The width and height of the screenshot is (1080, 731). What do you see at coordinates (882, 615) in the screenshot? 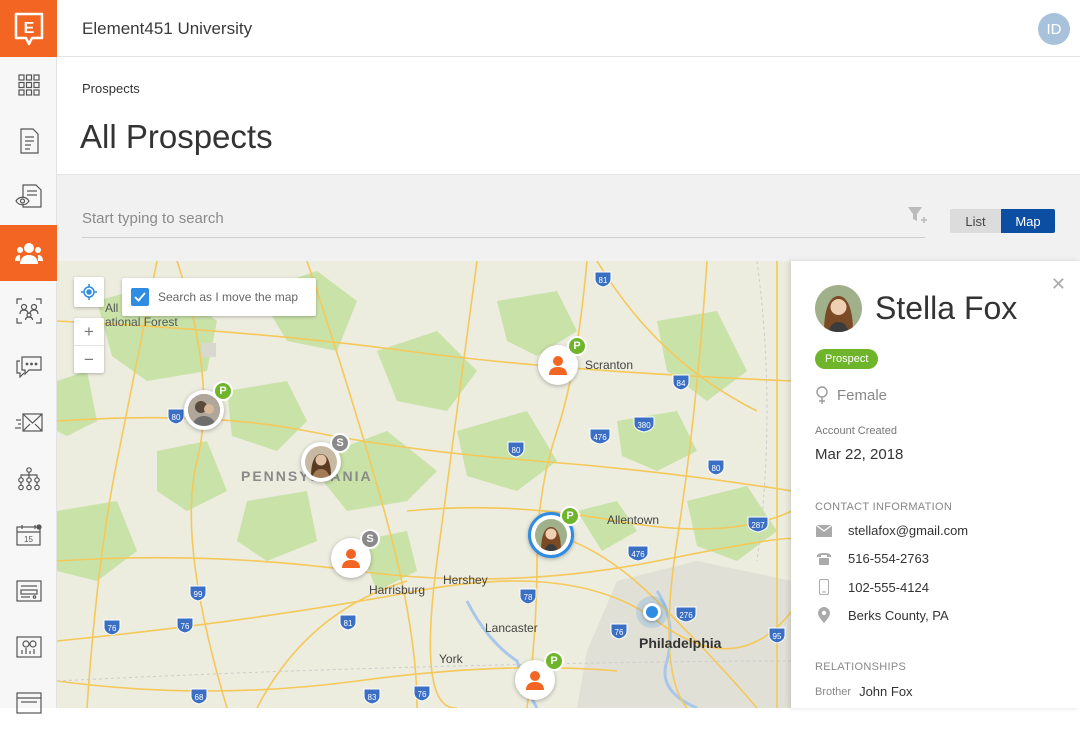
I see `location-row: Berks County, PA` at bounding box center [882, 615].